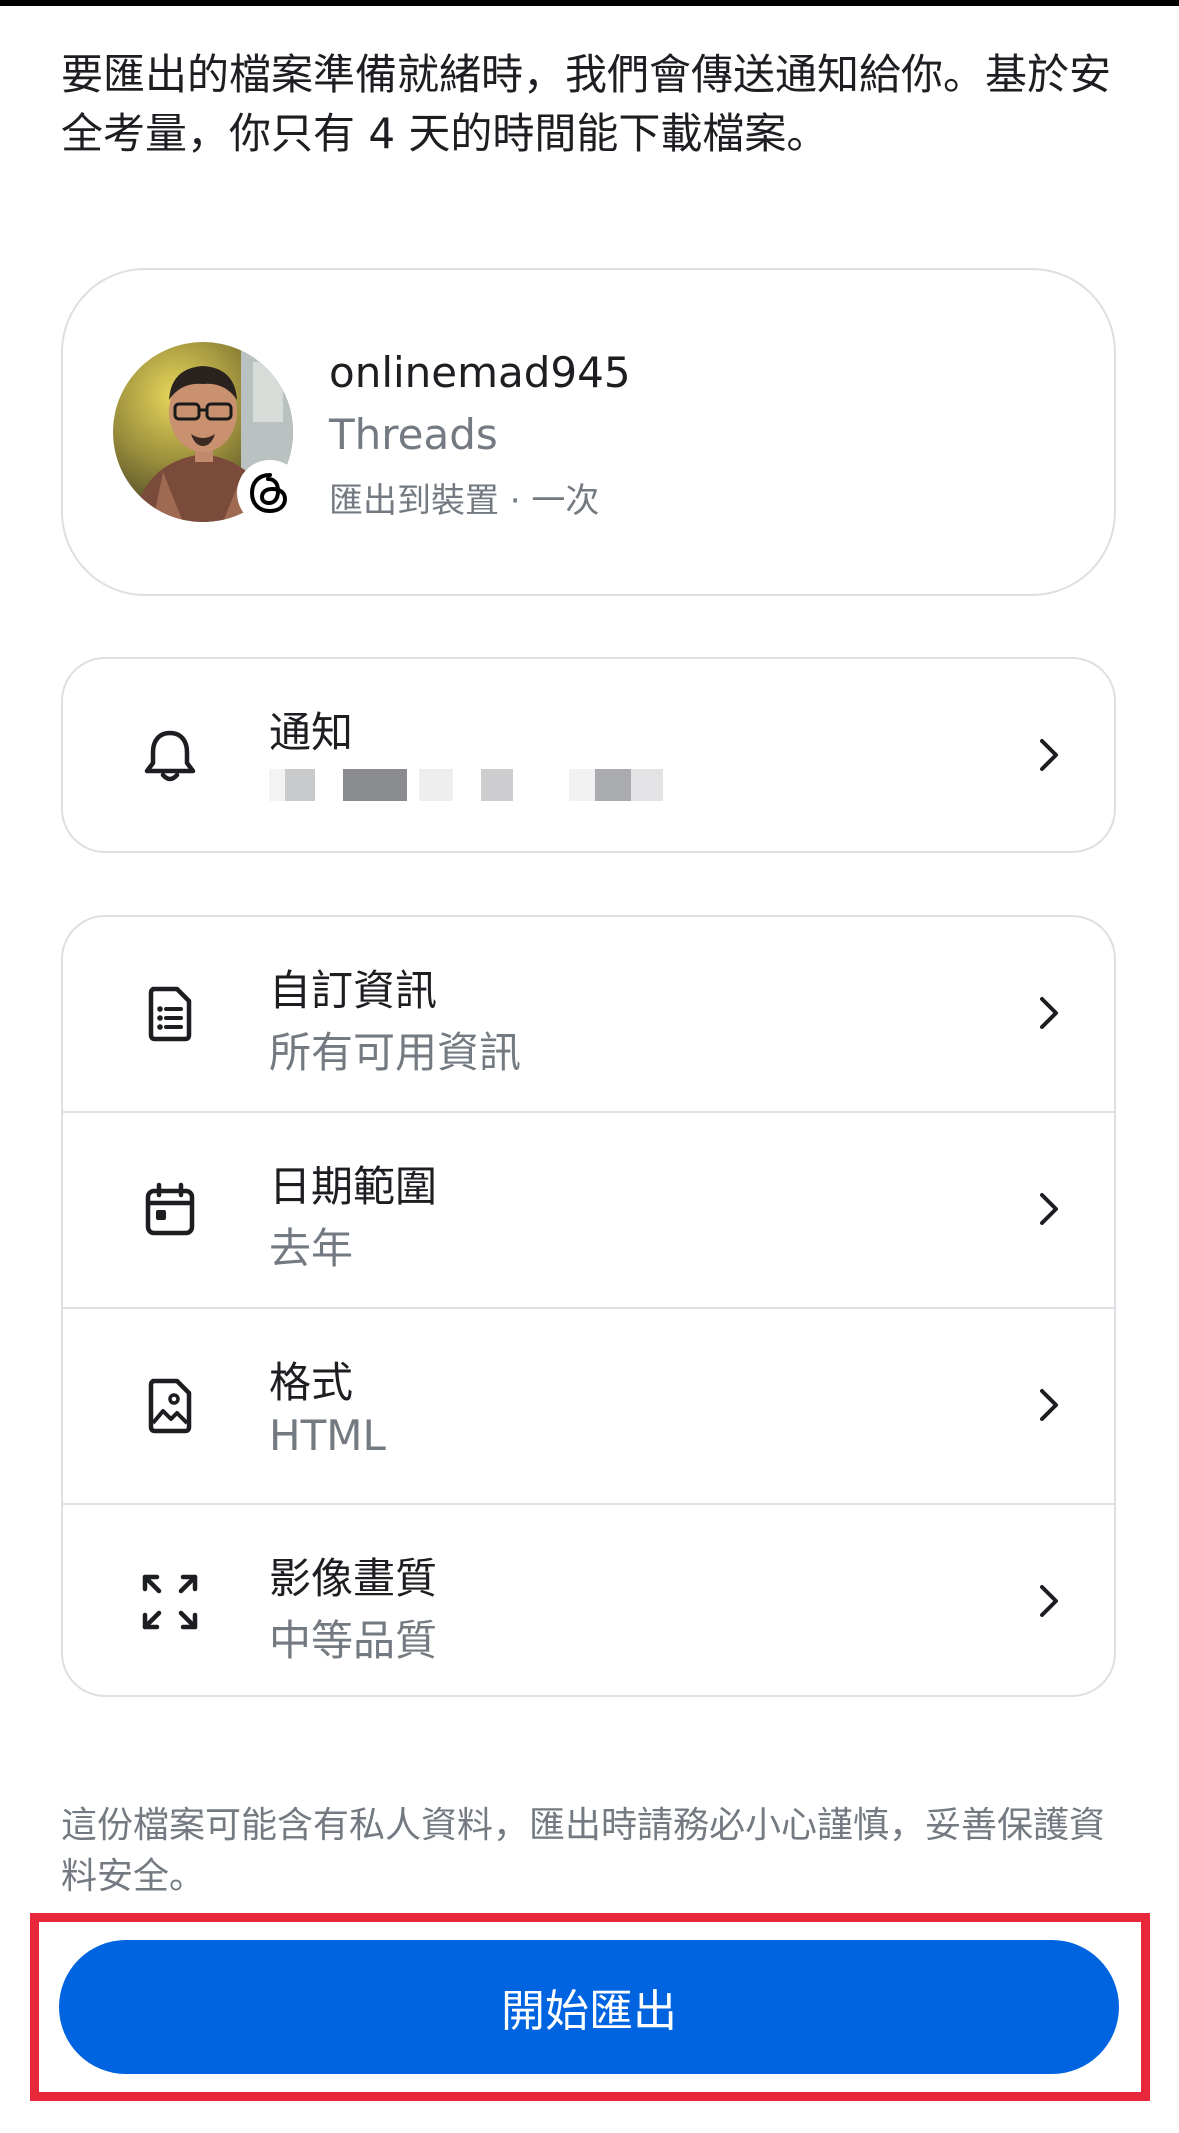  What do you see at coordinates (480, 372) in the screenshot?
I see `account-username: onlinemad945` at bounding box center [480, 372].